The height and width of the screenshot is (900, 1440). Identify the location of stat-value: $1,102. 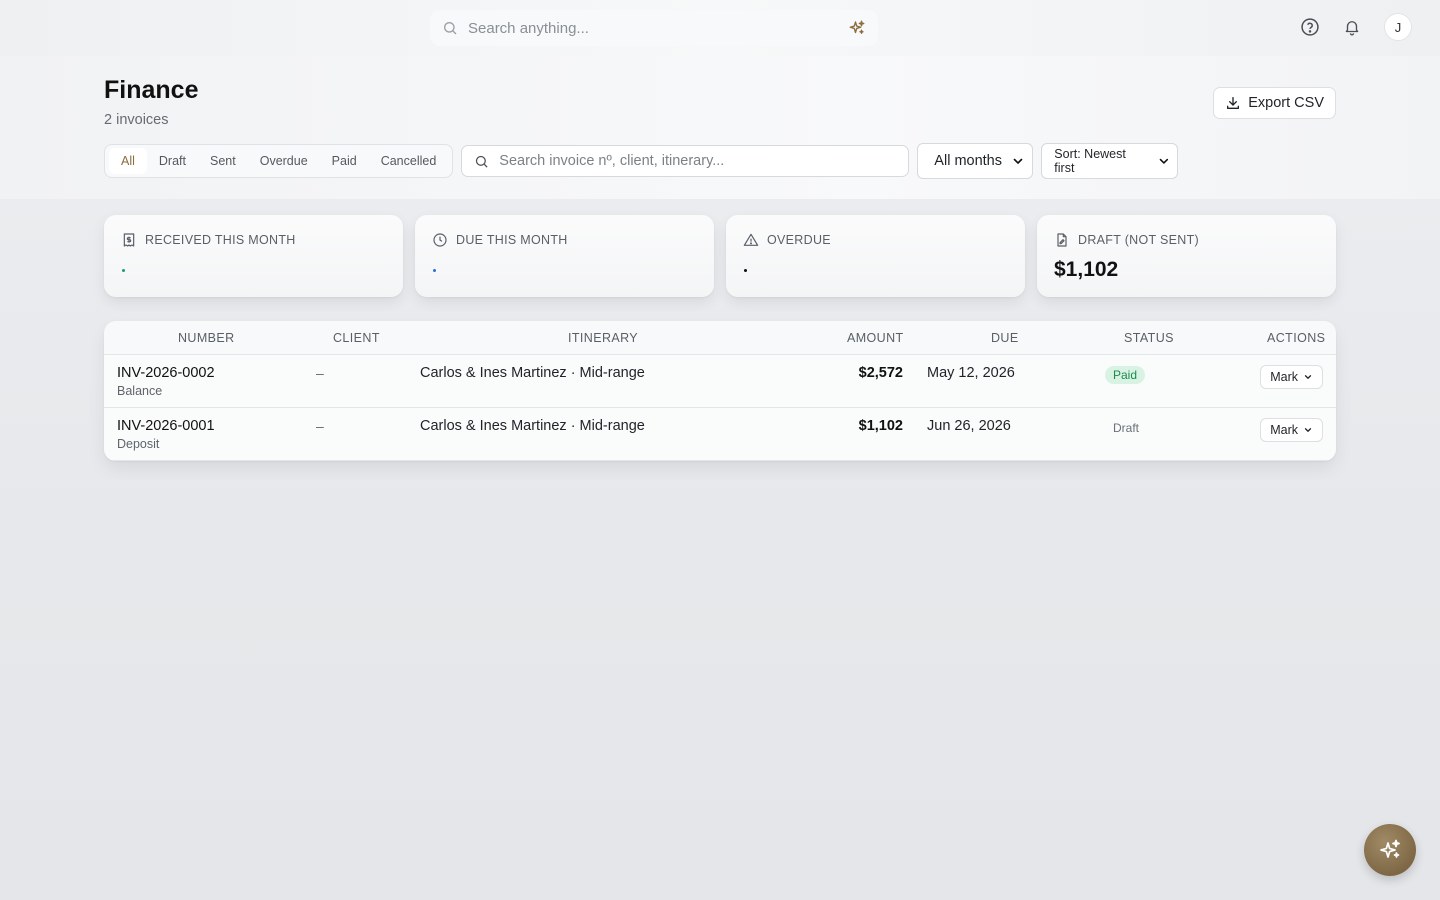
(1086, 269).